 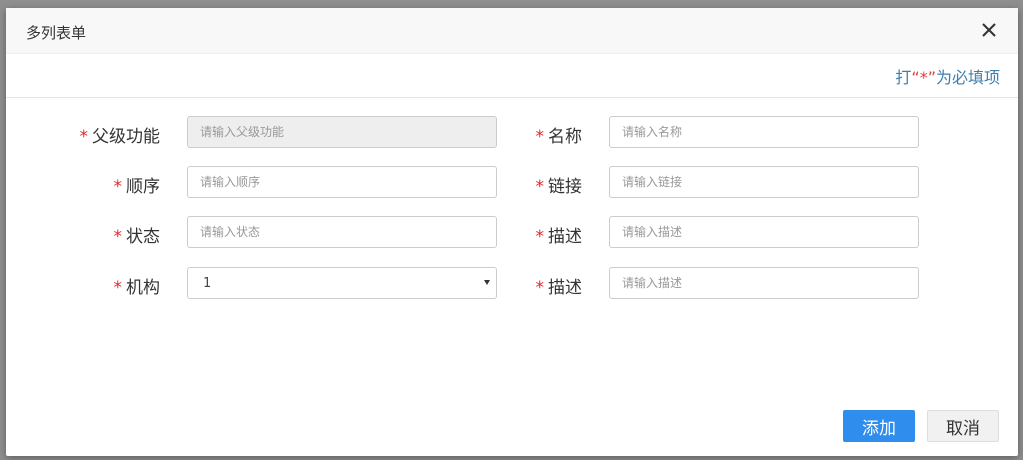 What do you see at coordinates (559, 187) in the screenshot?
I see `link-label: * 链接` at bounding box center [559, 187].